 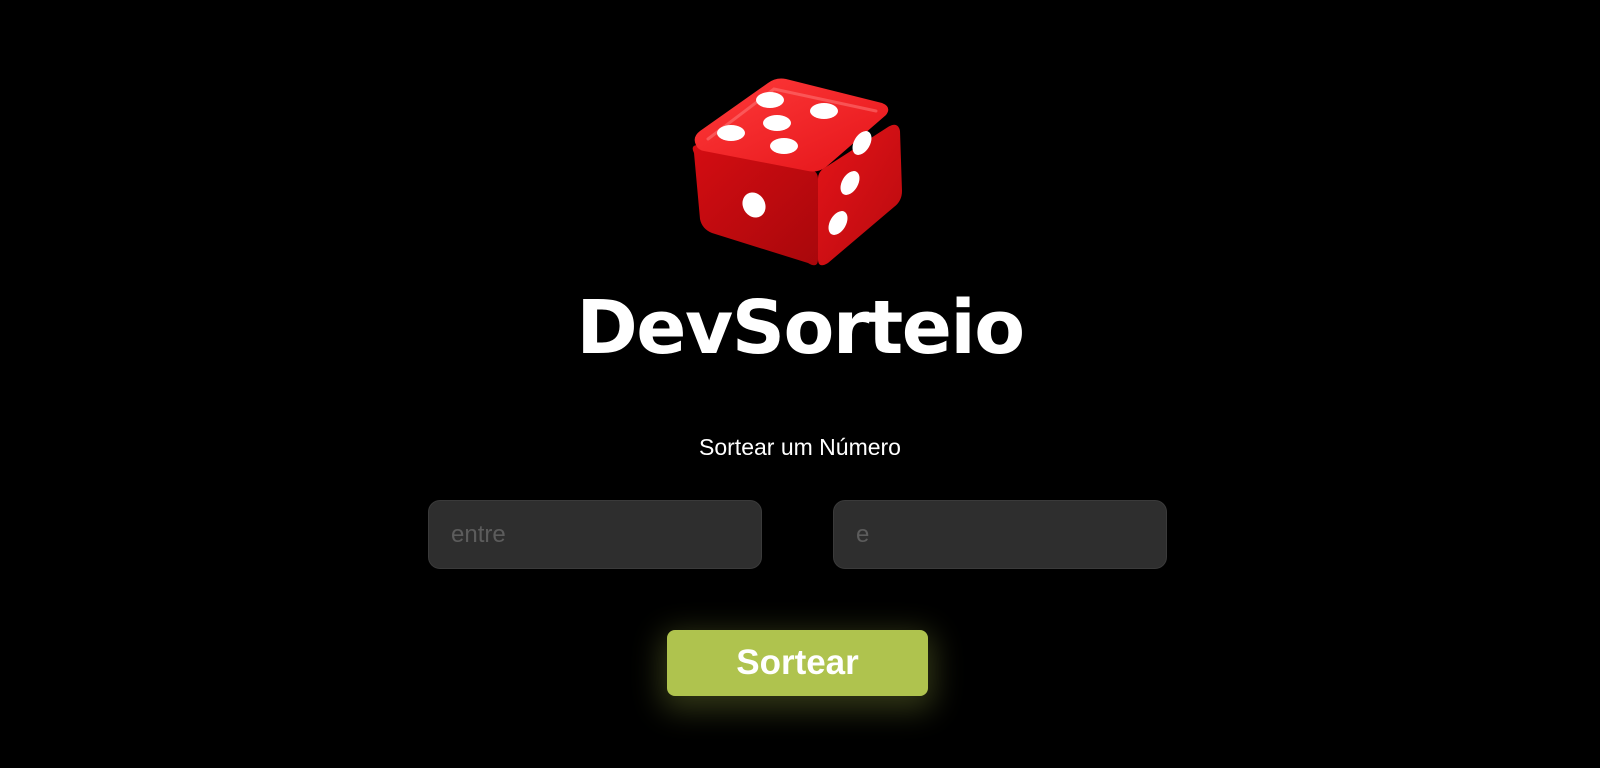 I want to click on draw-button: Sortear, so click(x=797, y=663).